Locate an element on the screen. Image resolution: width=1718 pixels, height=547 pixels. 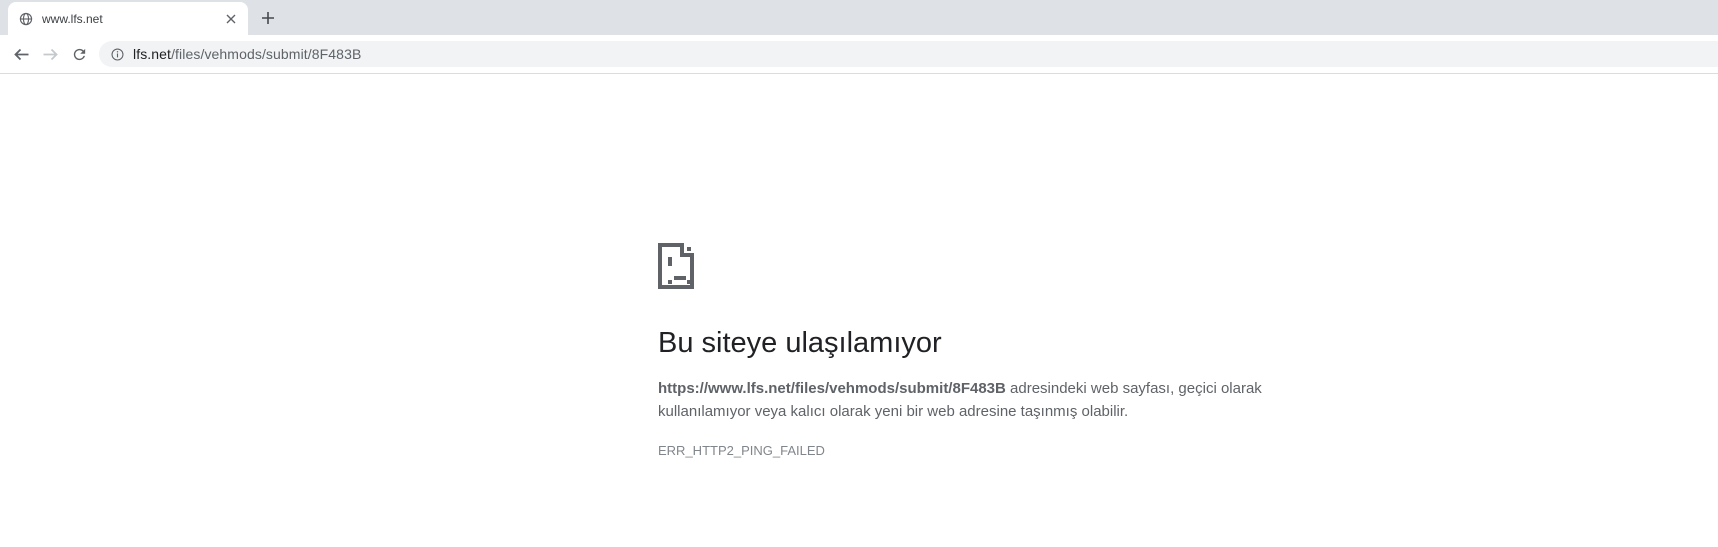
navigation-toolbar: lfs.net/files/vehmods/submit/8F483B is located at coordinates (859, 54).